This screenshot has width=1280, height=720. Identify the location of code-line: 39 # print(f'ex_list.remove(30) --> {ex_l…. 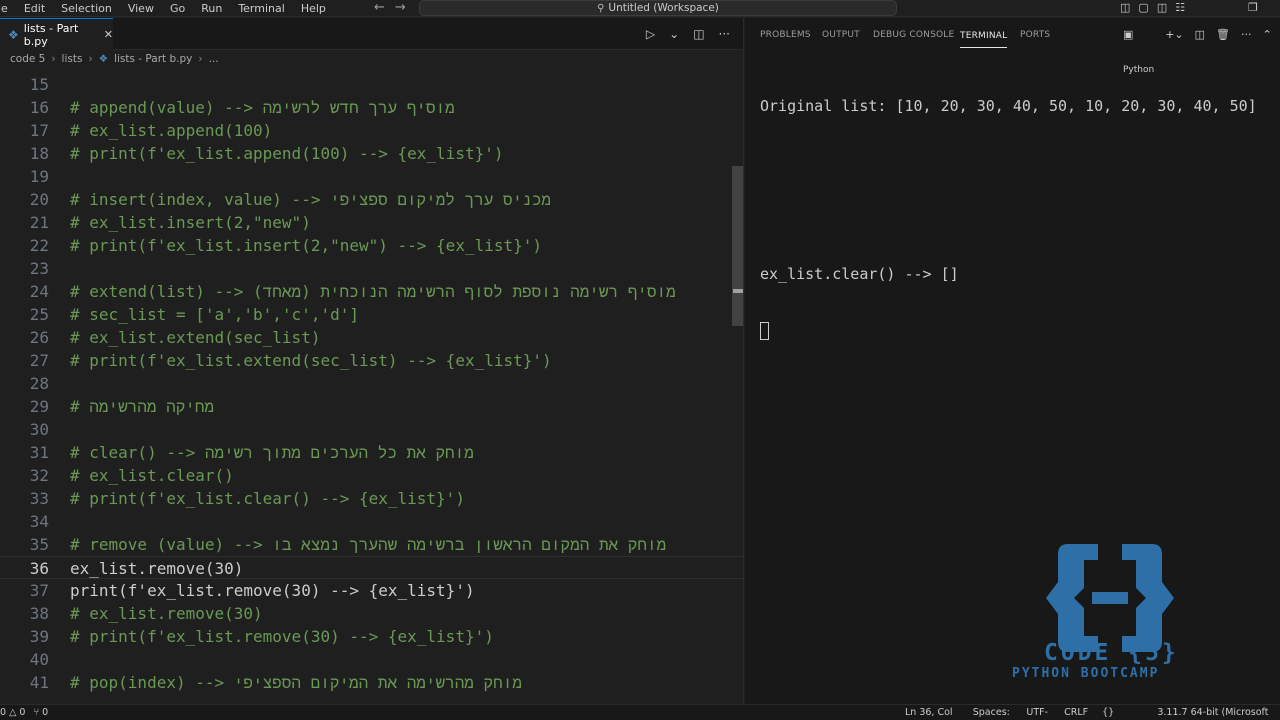
(371, 636).